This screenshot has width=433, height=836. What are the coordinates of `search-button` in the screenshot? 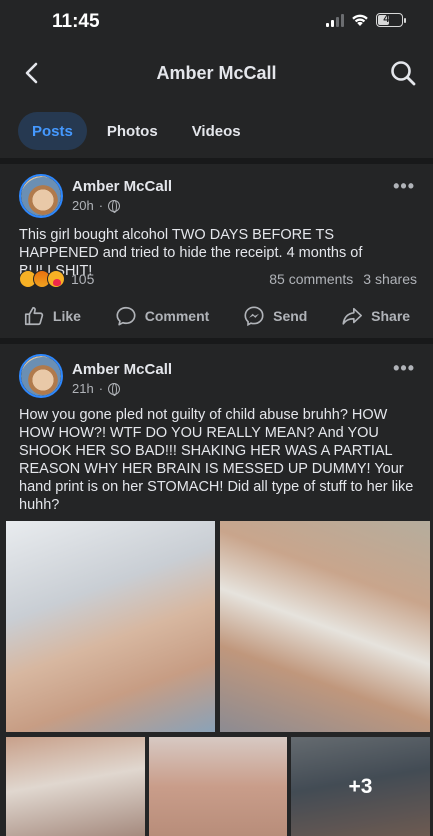 It's located at (403, 73).